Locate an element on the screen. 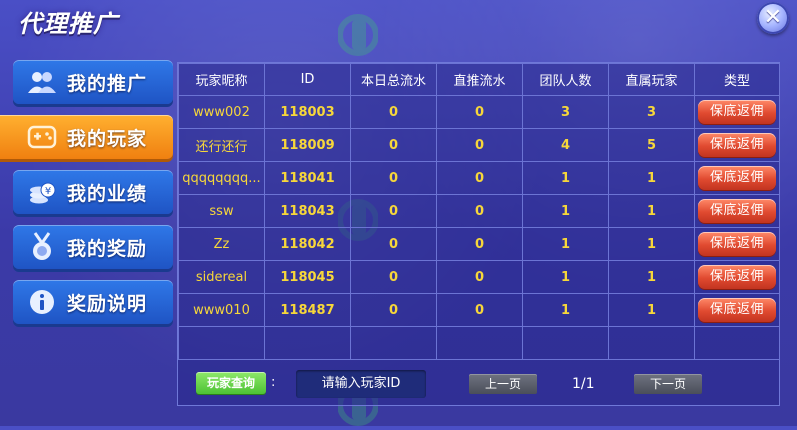 This screenshot has width=797, height=430. column-header-direct-players: 直属玩家 is located at coordinates (651, 79).